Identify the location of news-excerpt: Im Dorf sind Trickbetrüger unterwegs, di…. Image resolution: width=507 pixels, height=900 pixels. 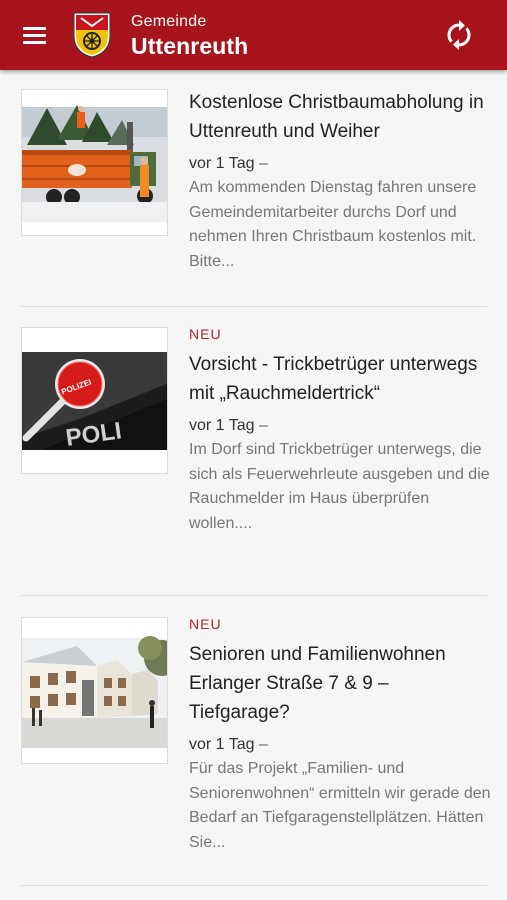
(339, 486).